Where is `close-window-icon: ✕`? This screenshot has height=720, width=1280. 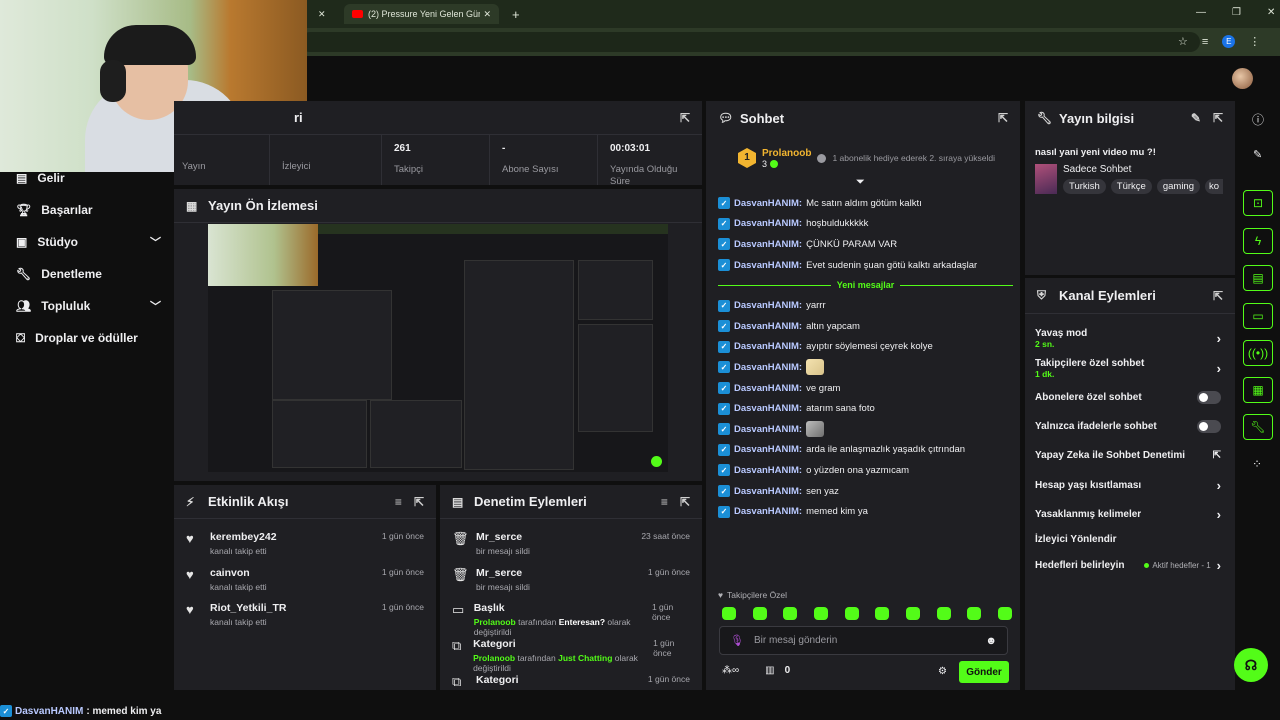
close-window-icon: ✕ is located at coordinates (1271, 12).